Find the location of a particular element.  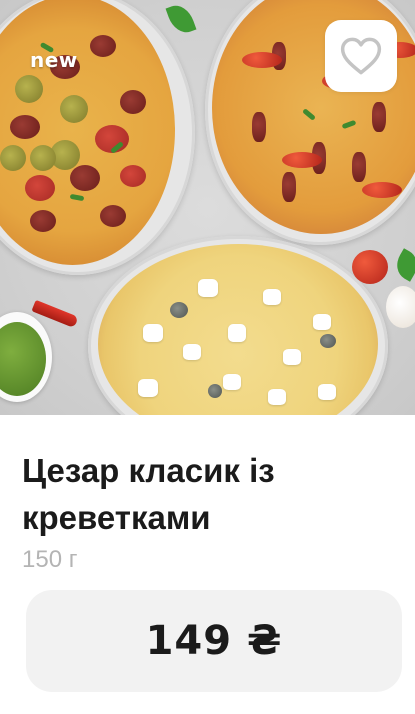

price-label: 149 ₴ is located at coordinates (214, 641).